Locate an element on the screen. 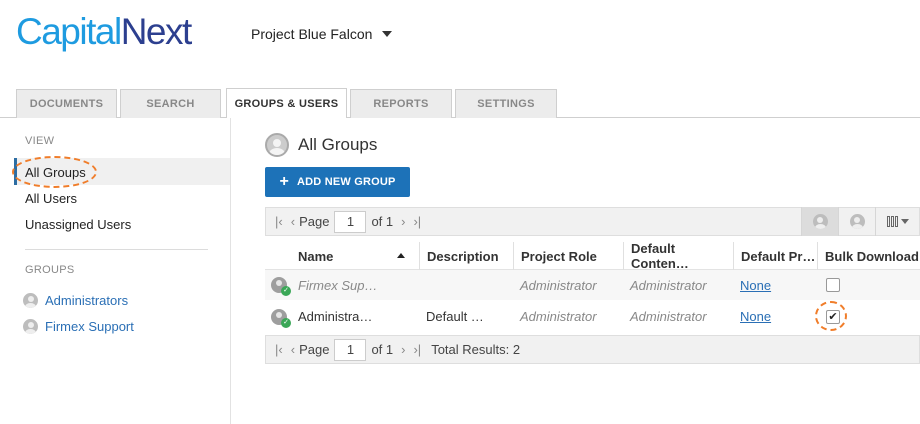  column-header-name: Name is located at coordinates (348, 256).